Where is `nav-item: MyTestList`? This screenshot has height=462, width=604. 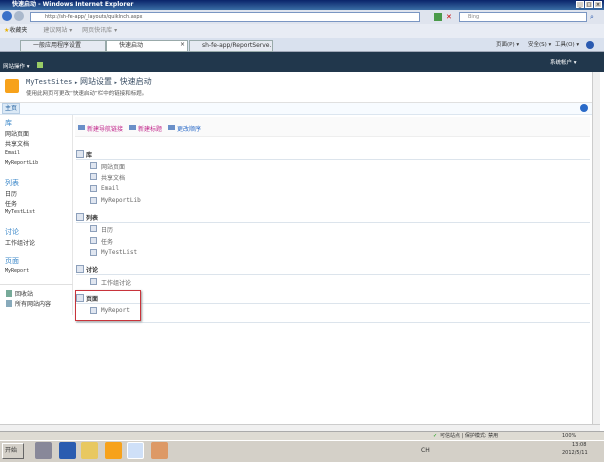
nav-item: MyTestList is located at coordinates (20, 212).